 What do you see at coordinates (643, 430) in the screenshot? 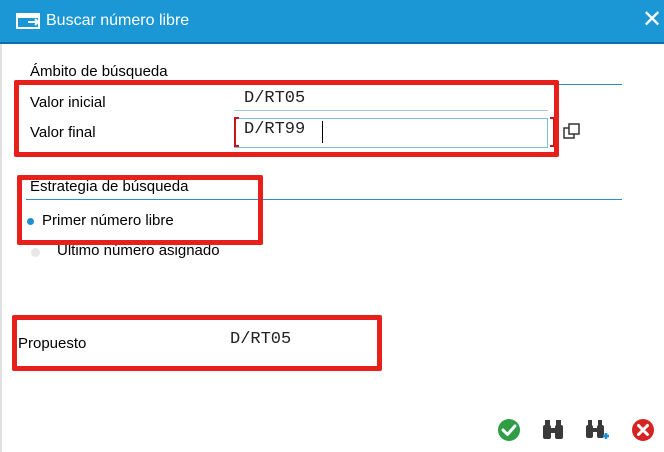
I see `cancel-icon` at bounding box center [643, 430].